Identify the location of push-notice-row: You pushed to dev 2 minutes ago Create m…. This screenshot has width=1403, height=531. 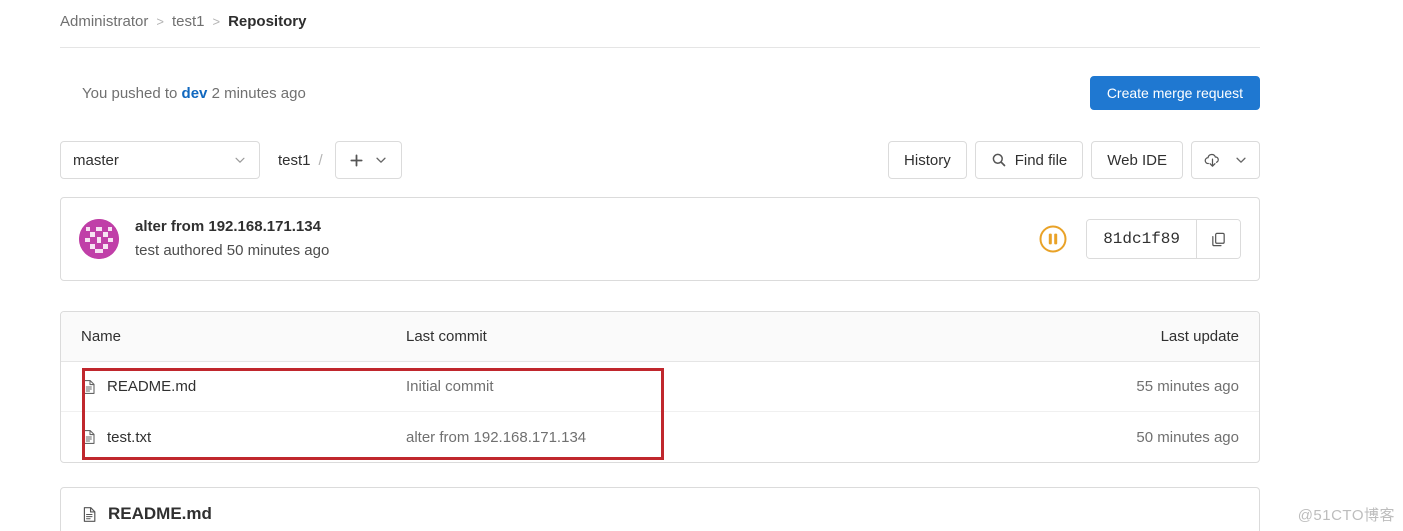
(660, 93).